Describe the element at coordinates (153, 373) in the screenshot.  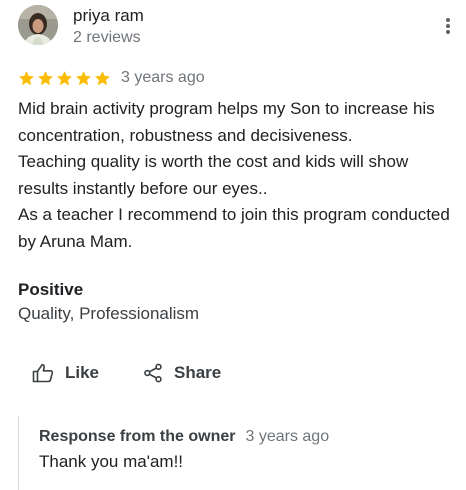
I see `share-icon` at that location.